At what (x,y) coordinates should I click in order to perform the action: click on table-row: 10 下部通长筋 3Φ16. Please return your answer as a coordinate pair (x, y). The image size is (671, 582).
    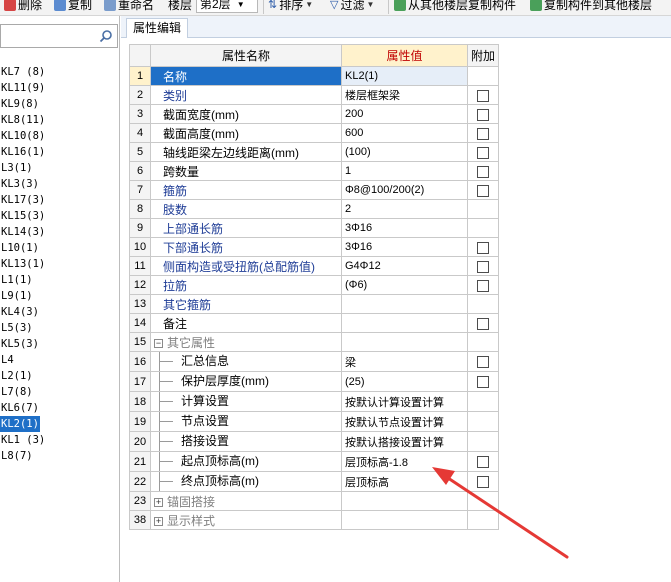
    Looking at the image, I should click on (314, 247).